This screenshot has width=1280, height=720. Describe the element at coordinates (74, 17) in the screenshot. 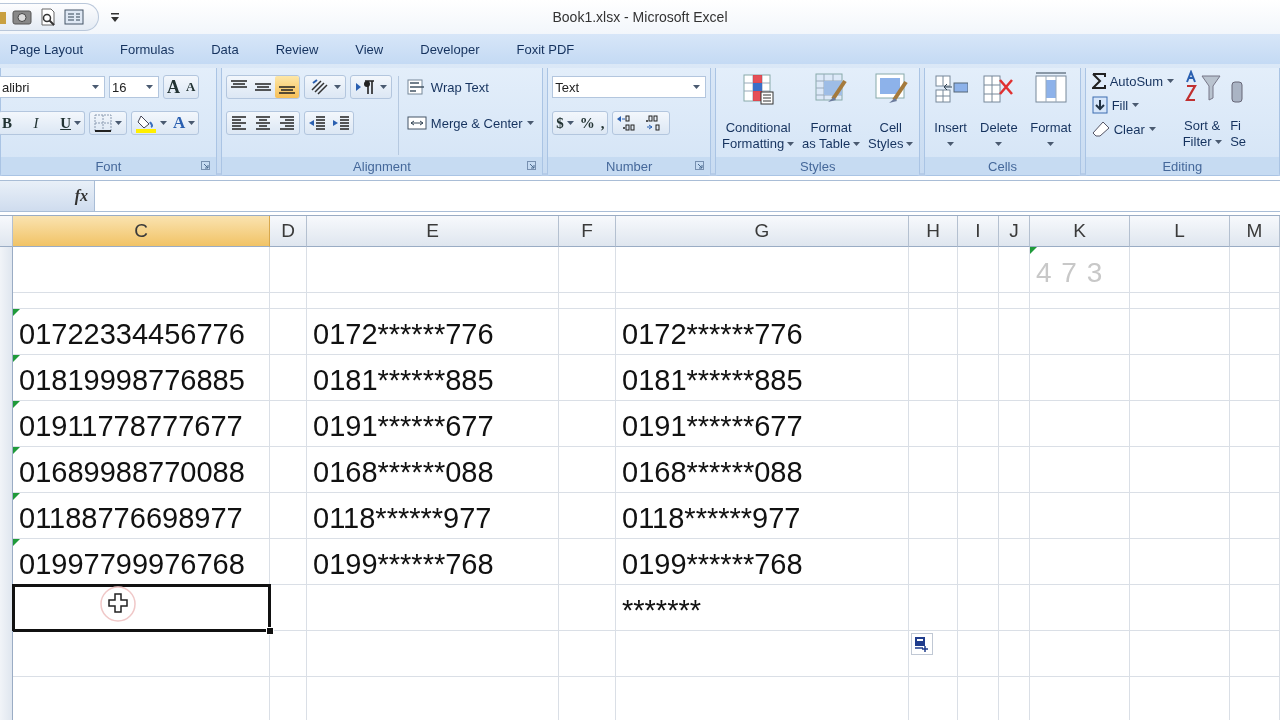

I see `form-icon` at that location.